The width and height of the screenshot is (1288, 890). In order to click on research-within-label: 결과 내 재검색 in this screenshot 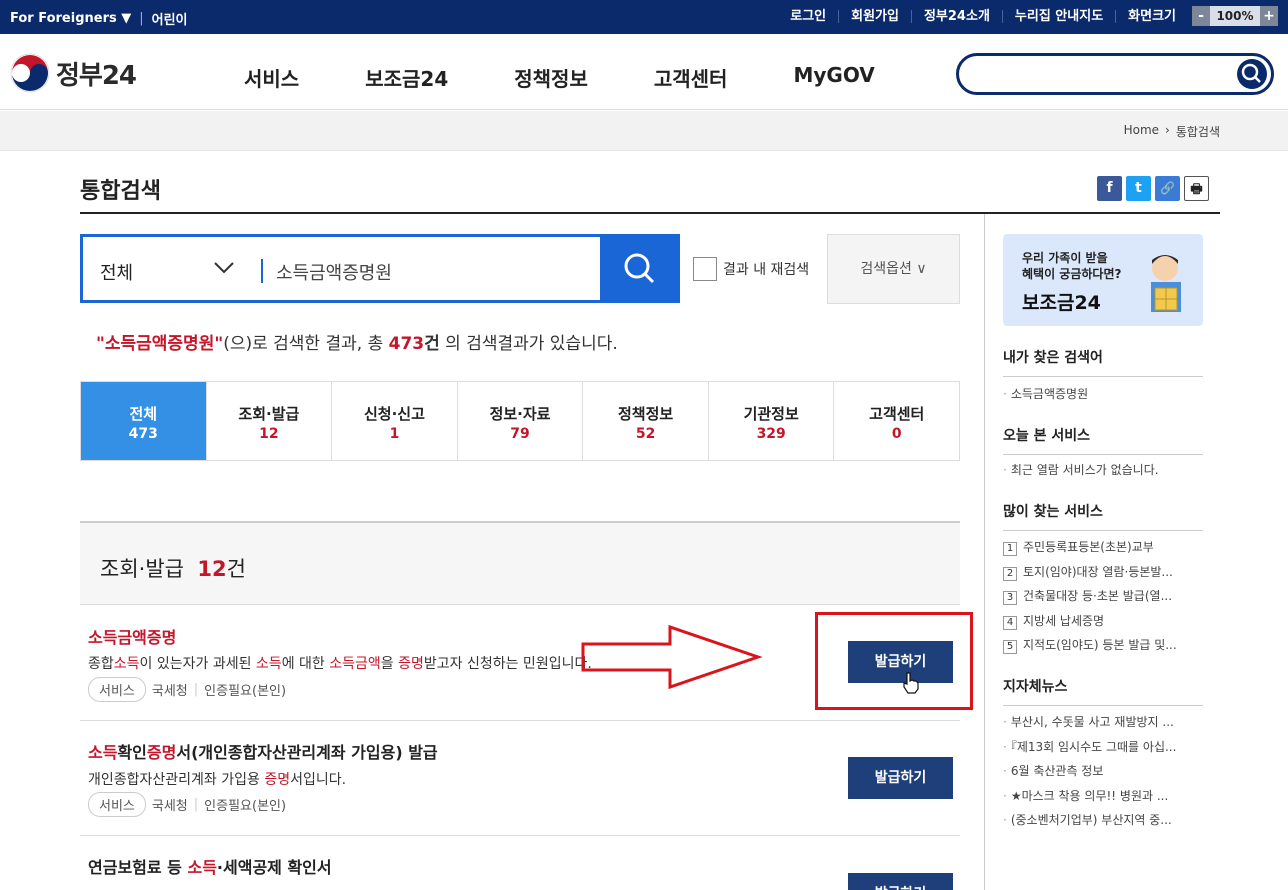, I will do `click(766, 270)`.